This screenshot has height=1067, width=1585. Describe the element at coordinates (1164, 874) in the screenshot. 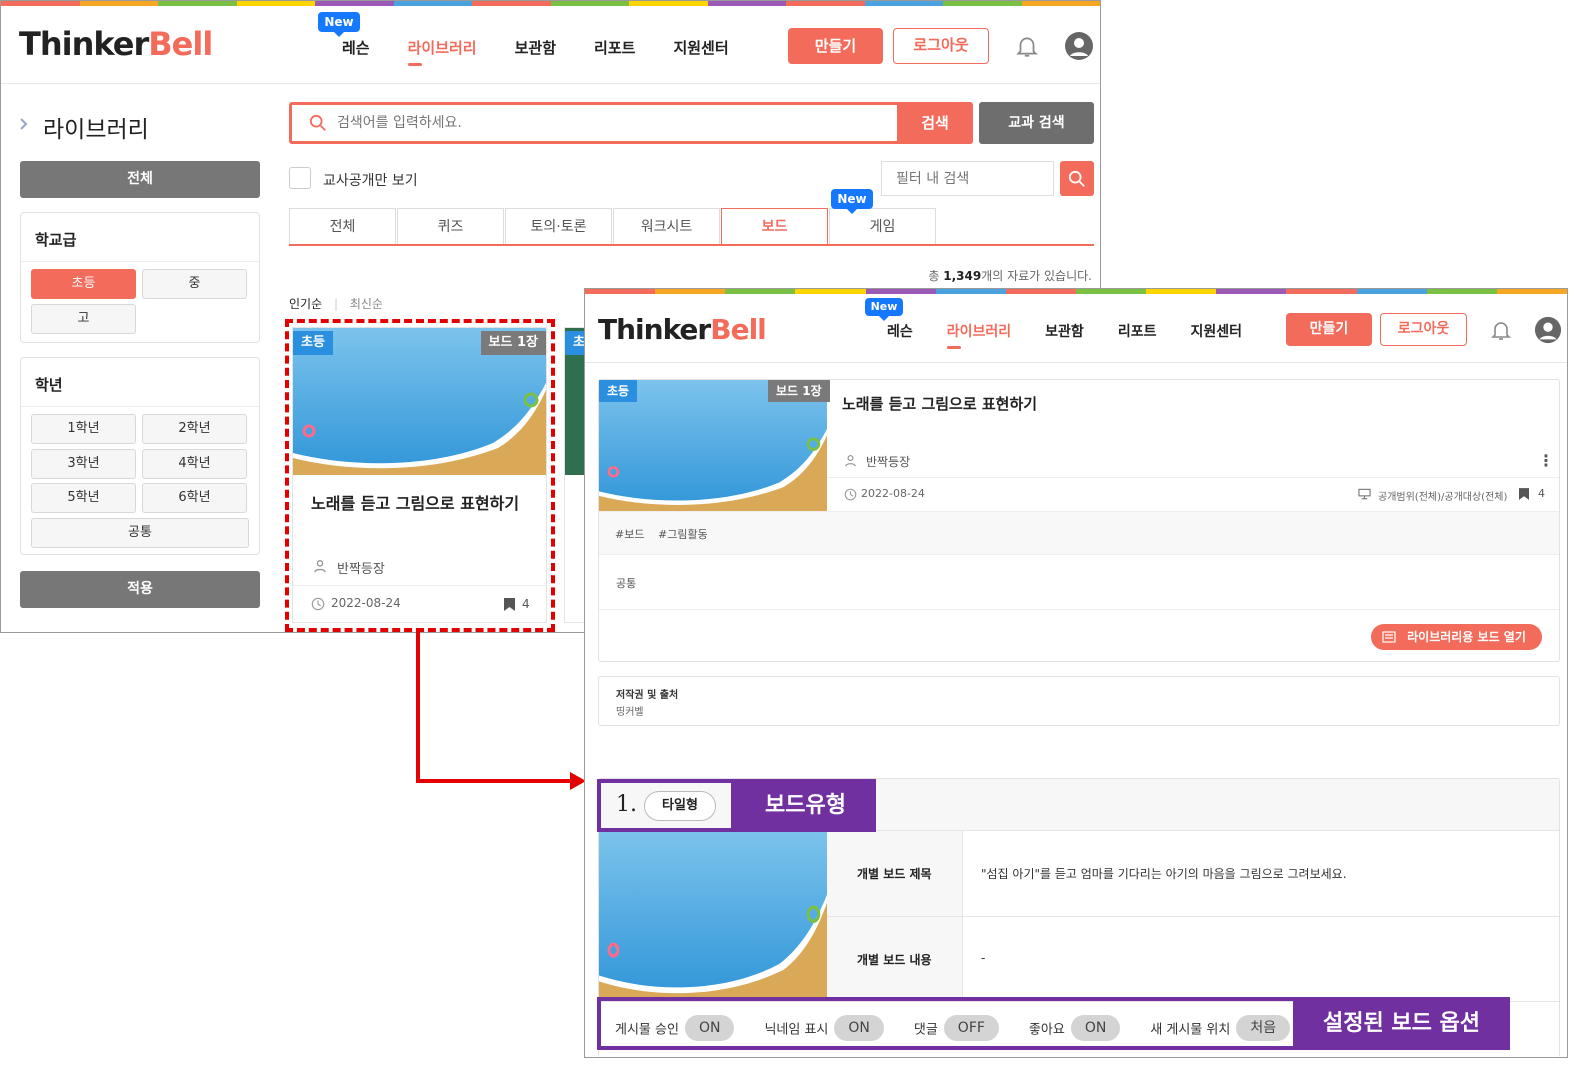

I see `board-title-value: "섬집 아기"를 듣고 엄마를 기다리는 아기의 마음을 그림으로 그려보세요.` at that location.